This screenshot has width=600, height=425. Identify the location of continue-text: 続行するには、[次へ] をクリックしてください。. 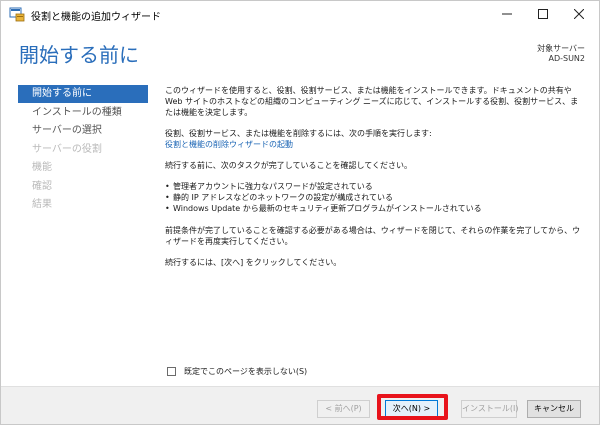
(253, 262).